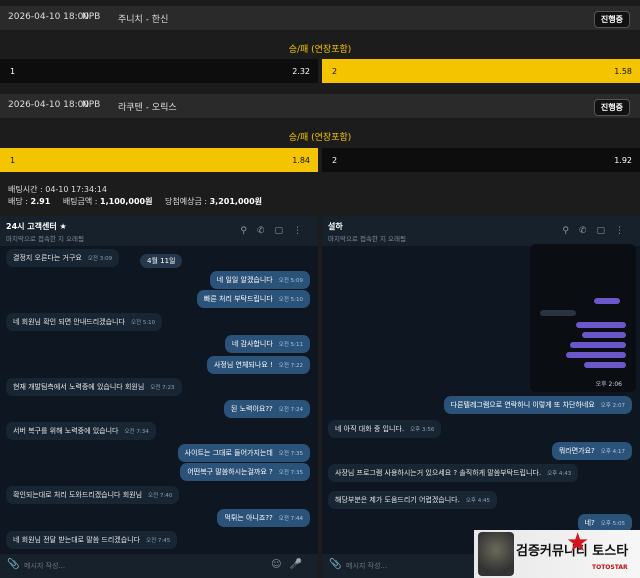 This screenshot has width=640, height=578. I want to click on message: 결정지 오른다는 거구요 오전 3:09, so click(63, 258).